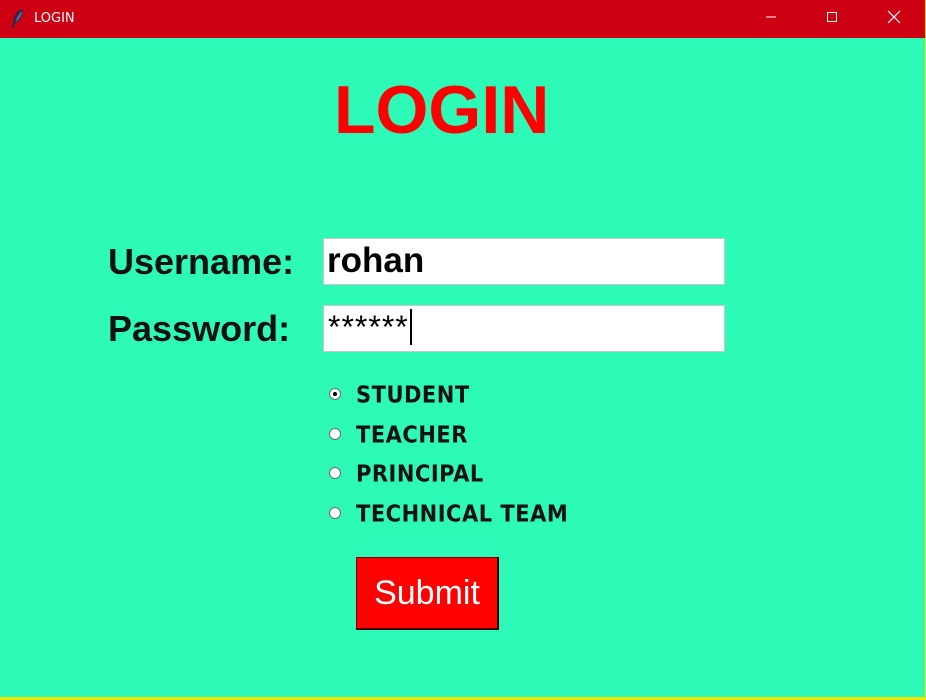  I want to click on submit-button: Submit, so click(427, 593).